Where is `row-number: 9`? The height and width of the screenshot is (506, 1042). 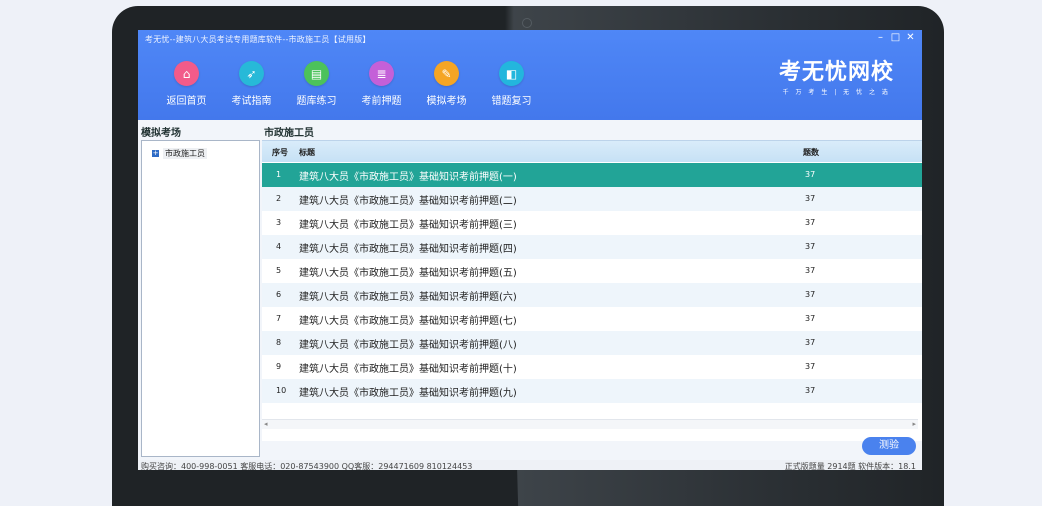 row-number: 9 is located at coordinates (279, 366).